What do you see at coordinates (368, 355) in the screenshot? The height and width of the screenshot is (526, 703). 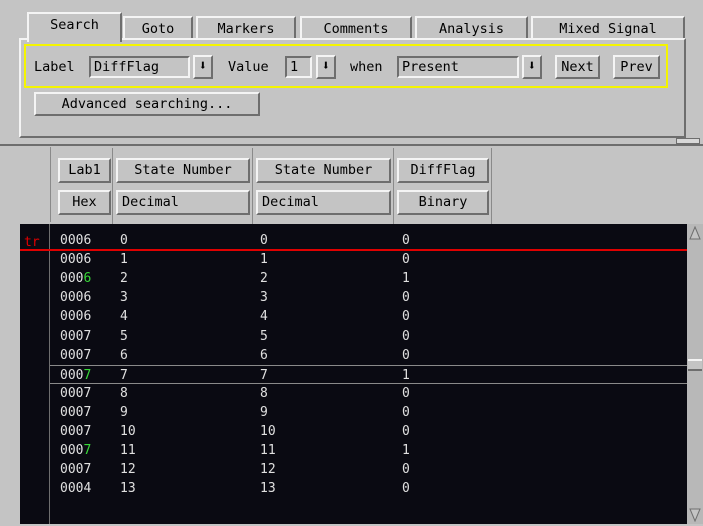 I see `table-row: 0007 6 6 0` at bounding box center [368, 355].